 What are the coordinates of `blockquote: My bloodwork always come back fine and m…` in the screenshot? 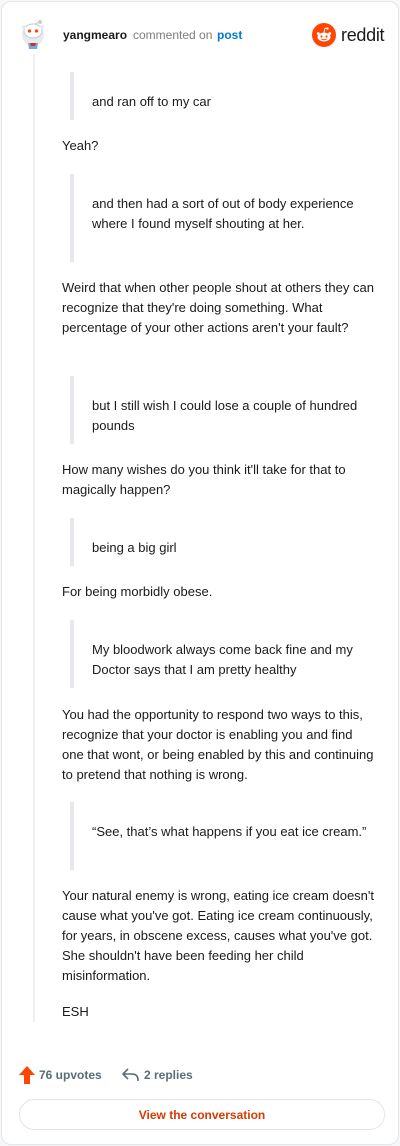 It's located at (222, 654).